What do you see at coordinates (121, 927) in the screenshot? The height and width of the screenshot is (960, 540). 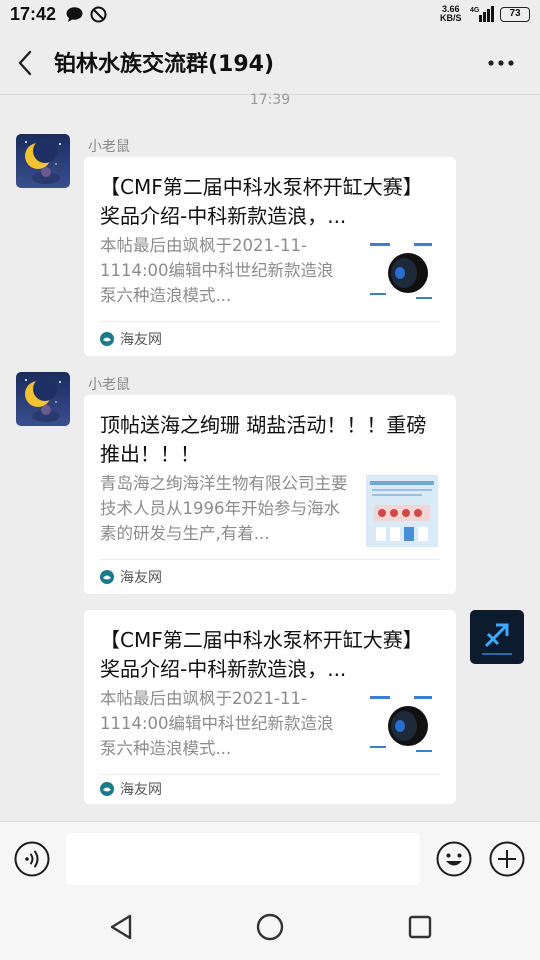 I see `nav-back-icon` at bounding box center [121, 927].